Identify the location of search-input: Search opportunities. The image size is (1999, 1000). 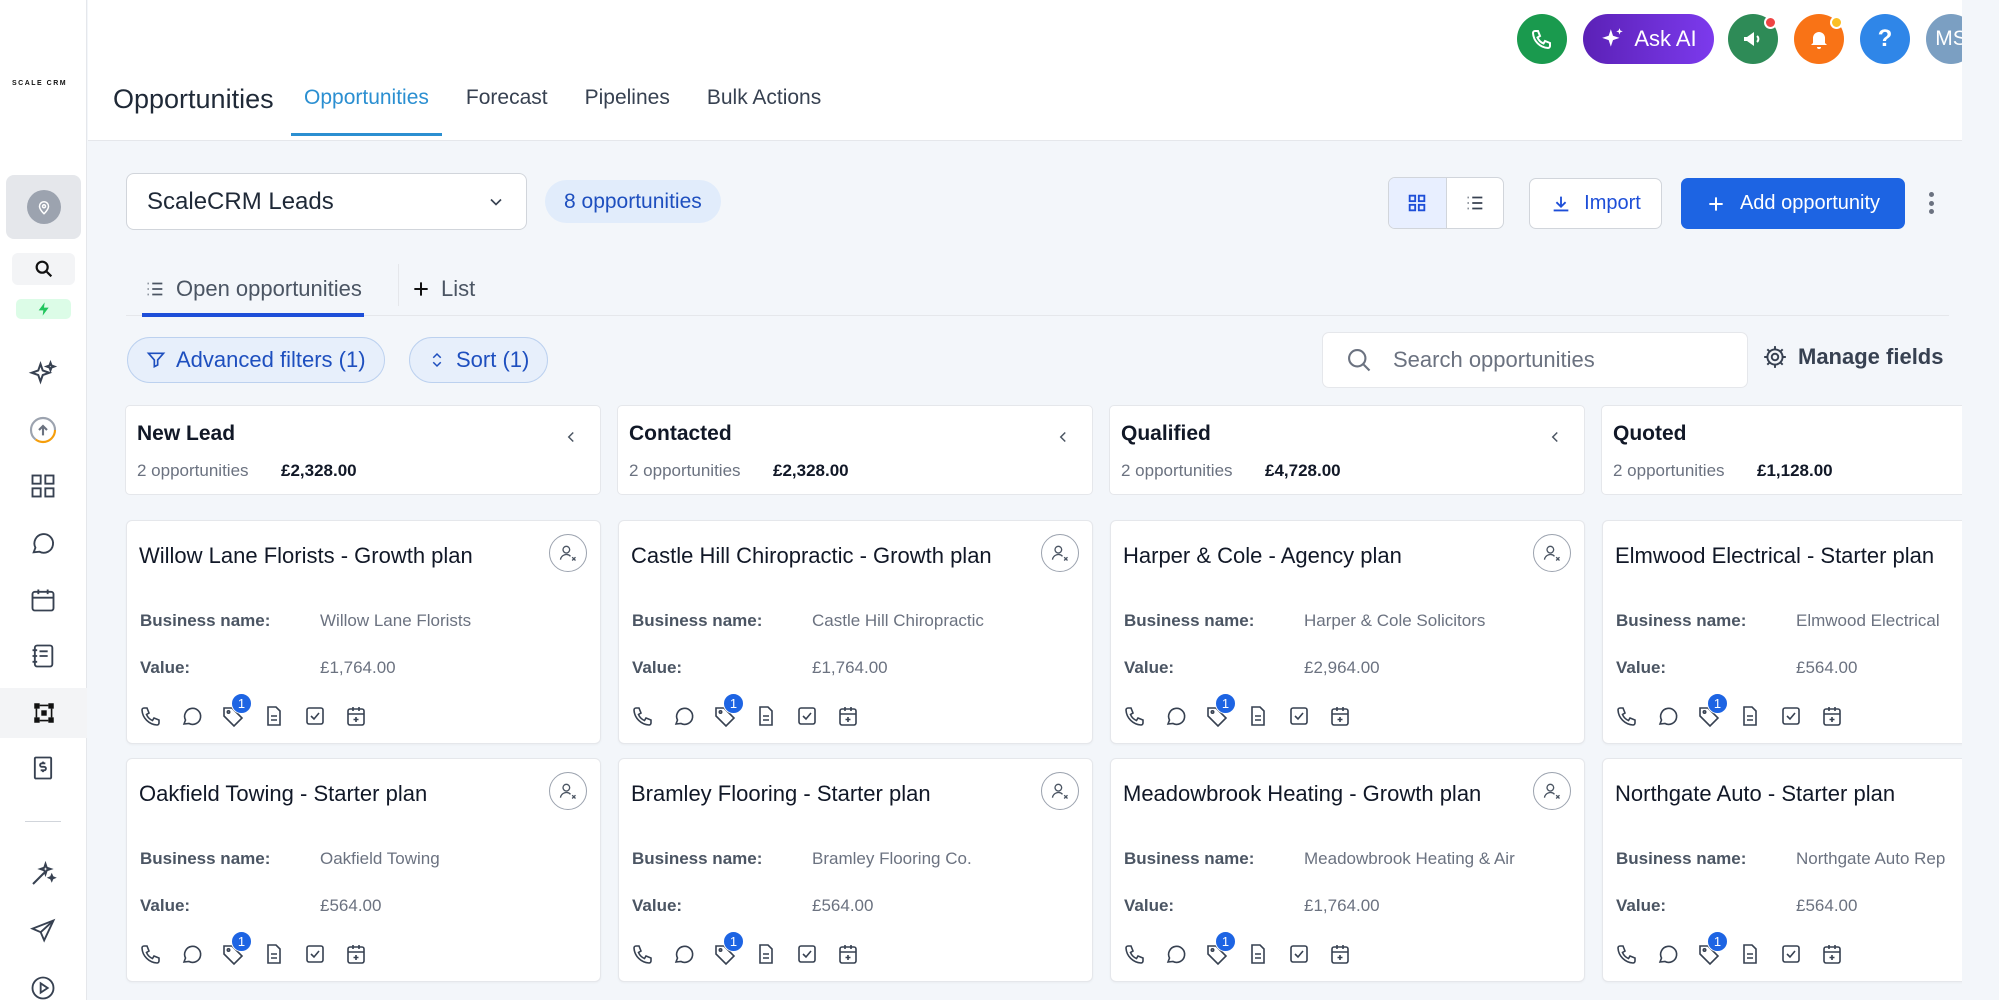
(1535, 360).